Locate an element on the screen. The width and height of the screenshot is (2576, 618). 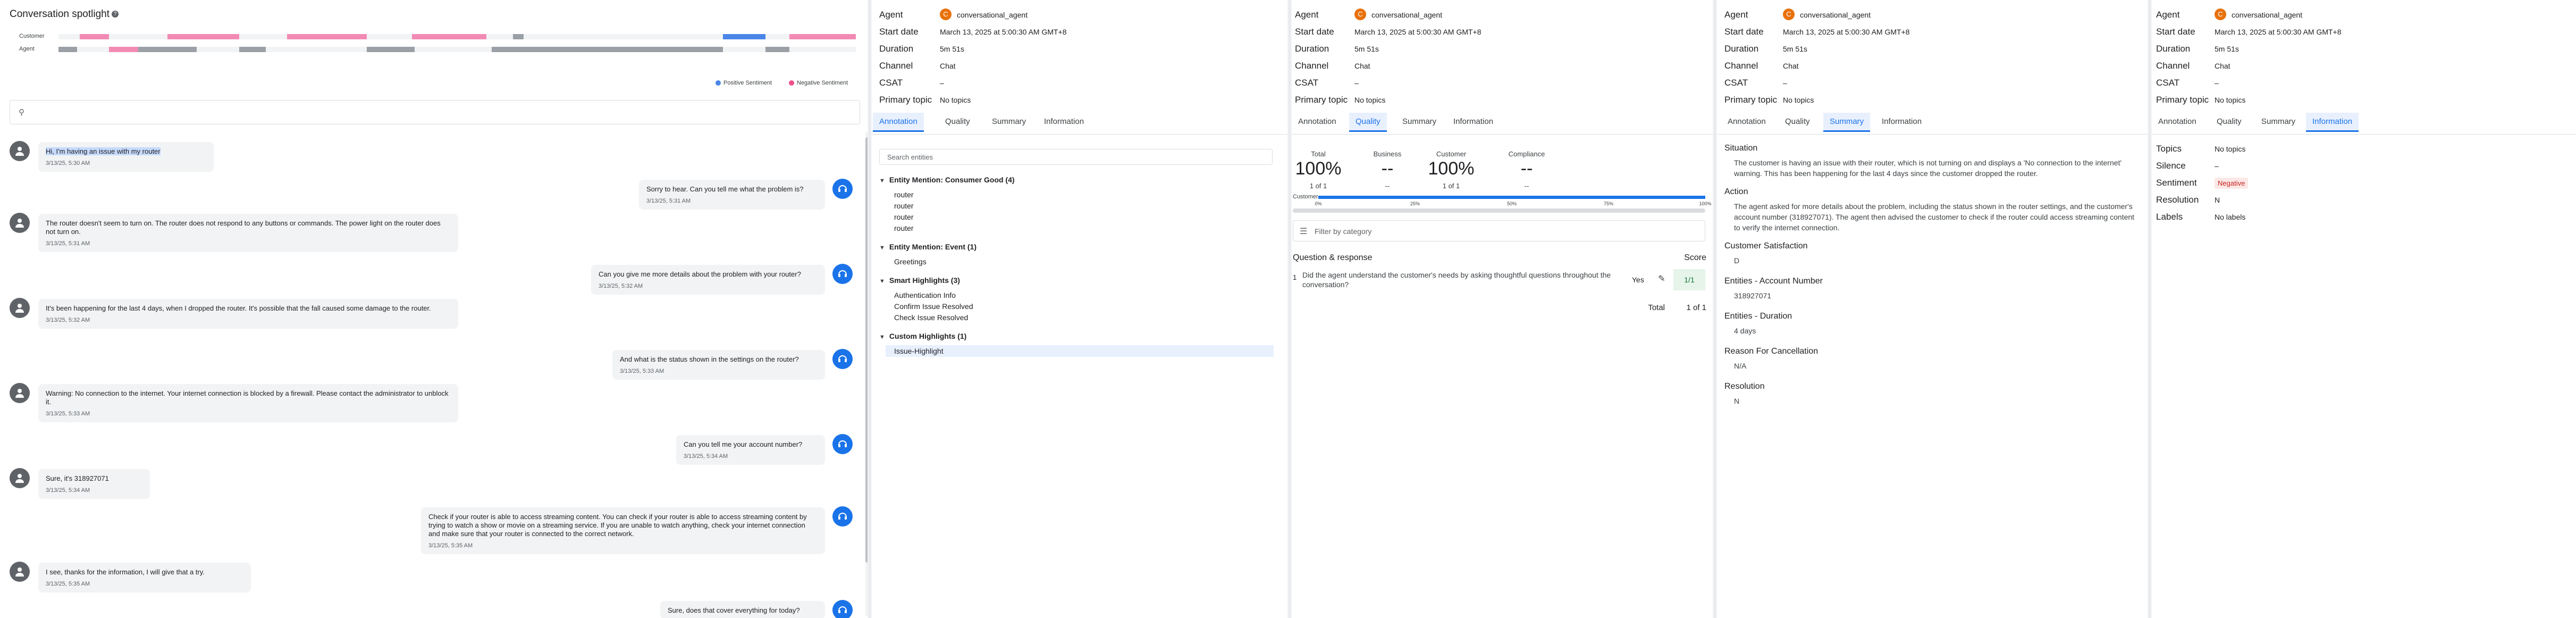
entity-group-header: ▼ Custom Highlights (1) is located at coordinates (922, 336).